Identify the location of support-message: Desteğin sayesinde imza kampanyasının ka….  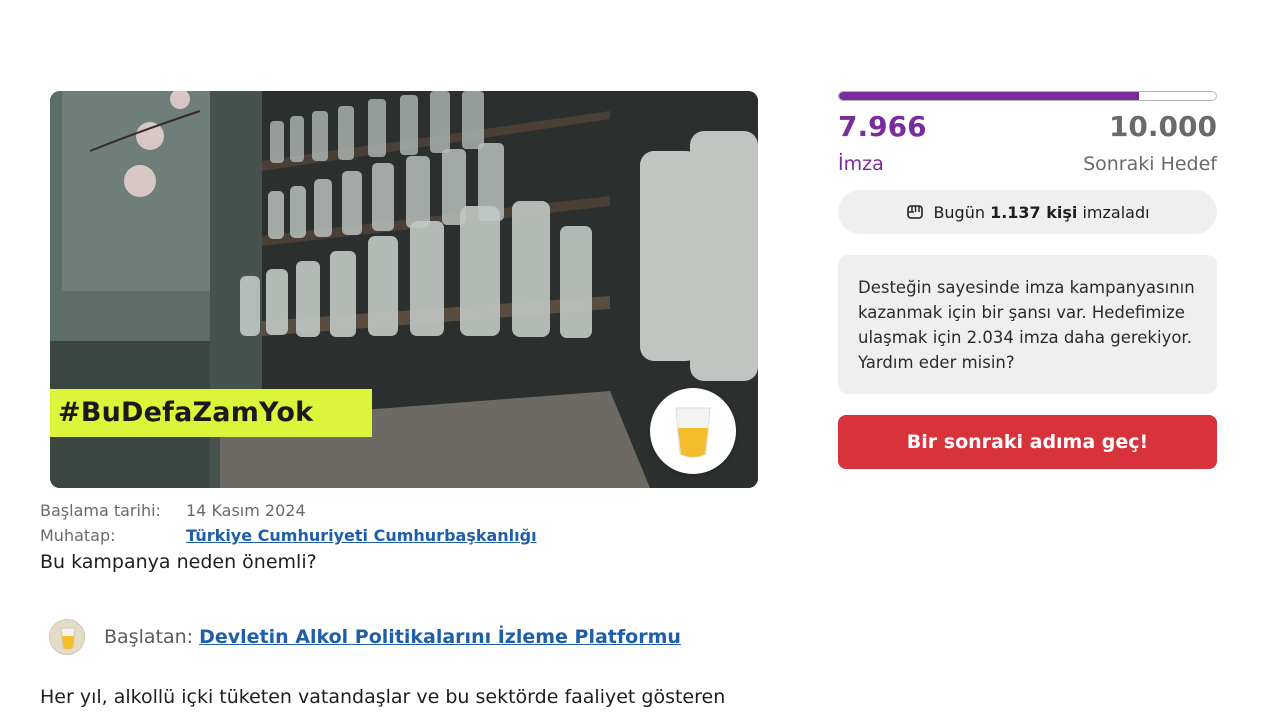
(1026, 325).